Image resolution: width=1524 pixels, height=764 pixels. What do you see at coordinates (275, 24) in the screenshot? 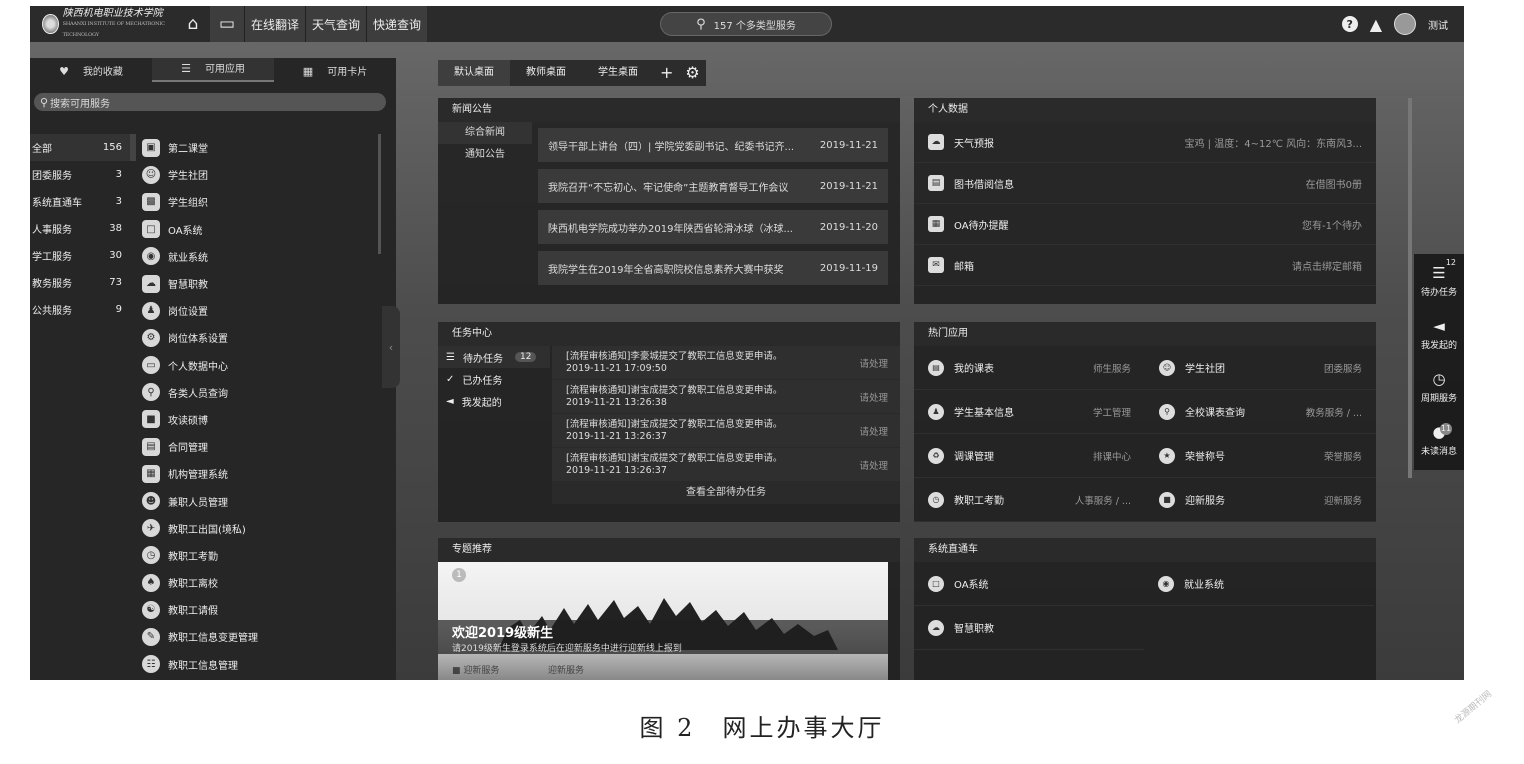
I see `nav-translate: 在线翻译` at bounding box center [275, 24].